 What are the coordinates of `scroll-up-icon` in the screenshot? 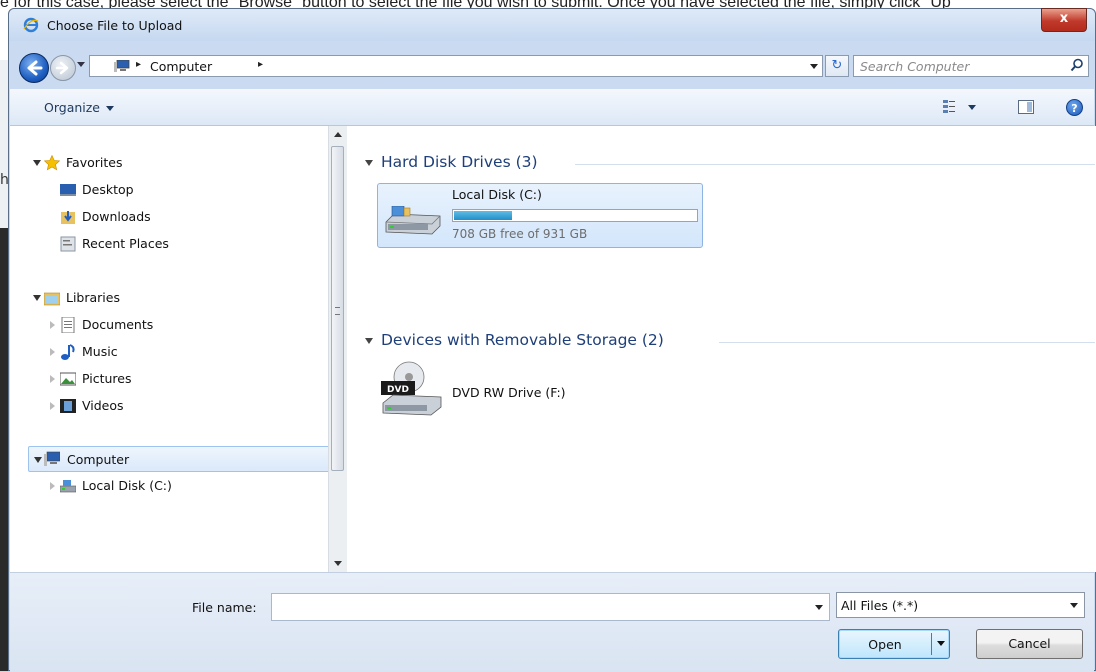 It's located at (338, 134).